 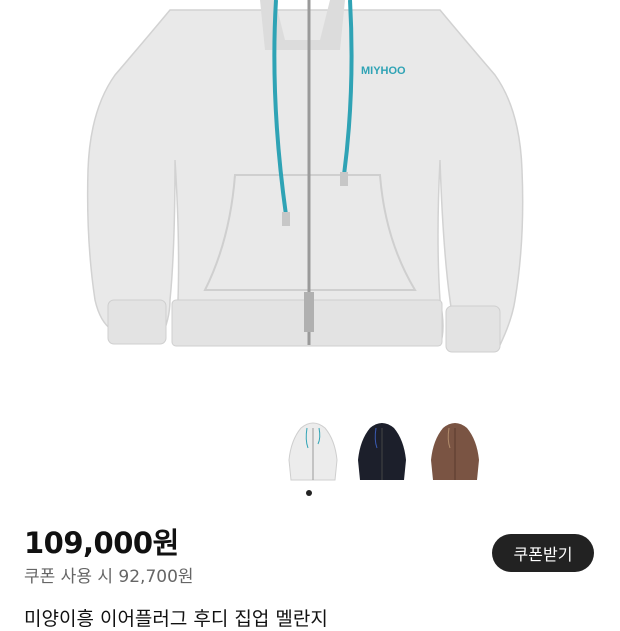 I want to click on carousel-indicator, so click(x=309, y=493).